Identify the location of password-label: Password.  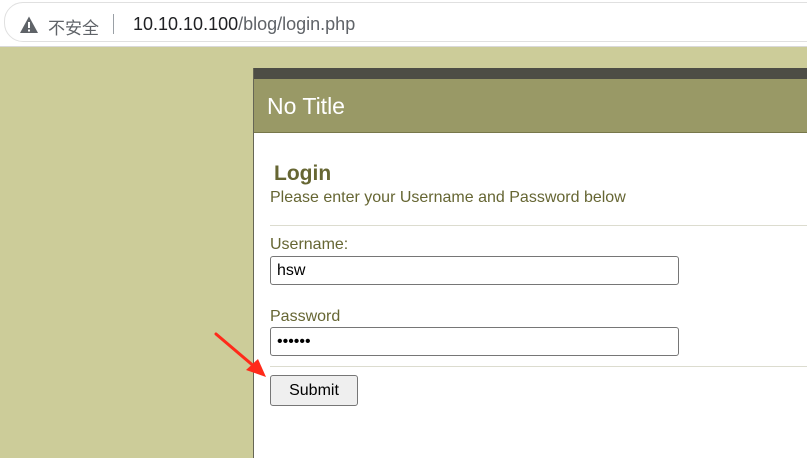
(305, 316).